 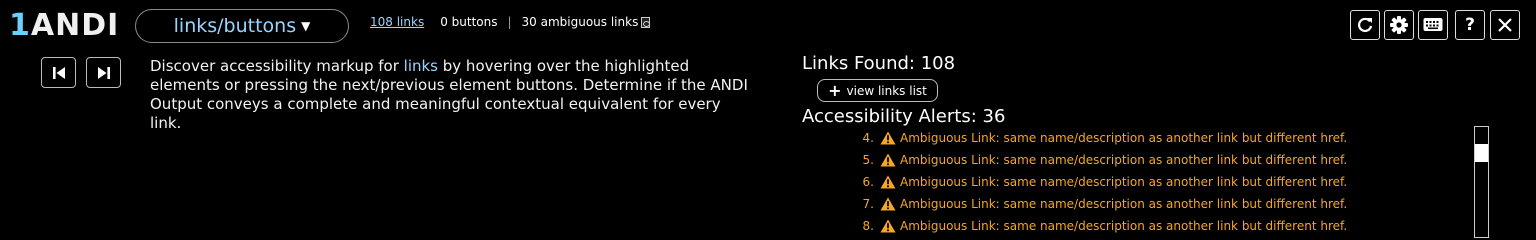 I want to click on alert-number: 8., so click(x=868, y=226).